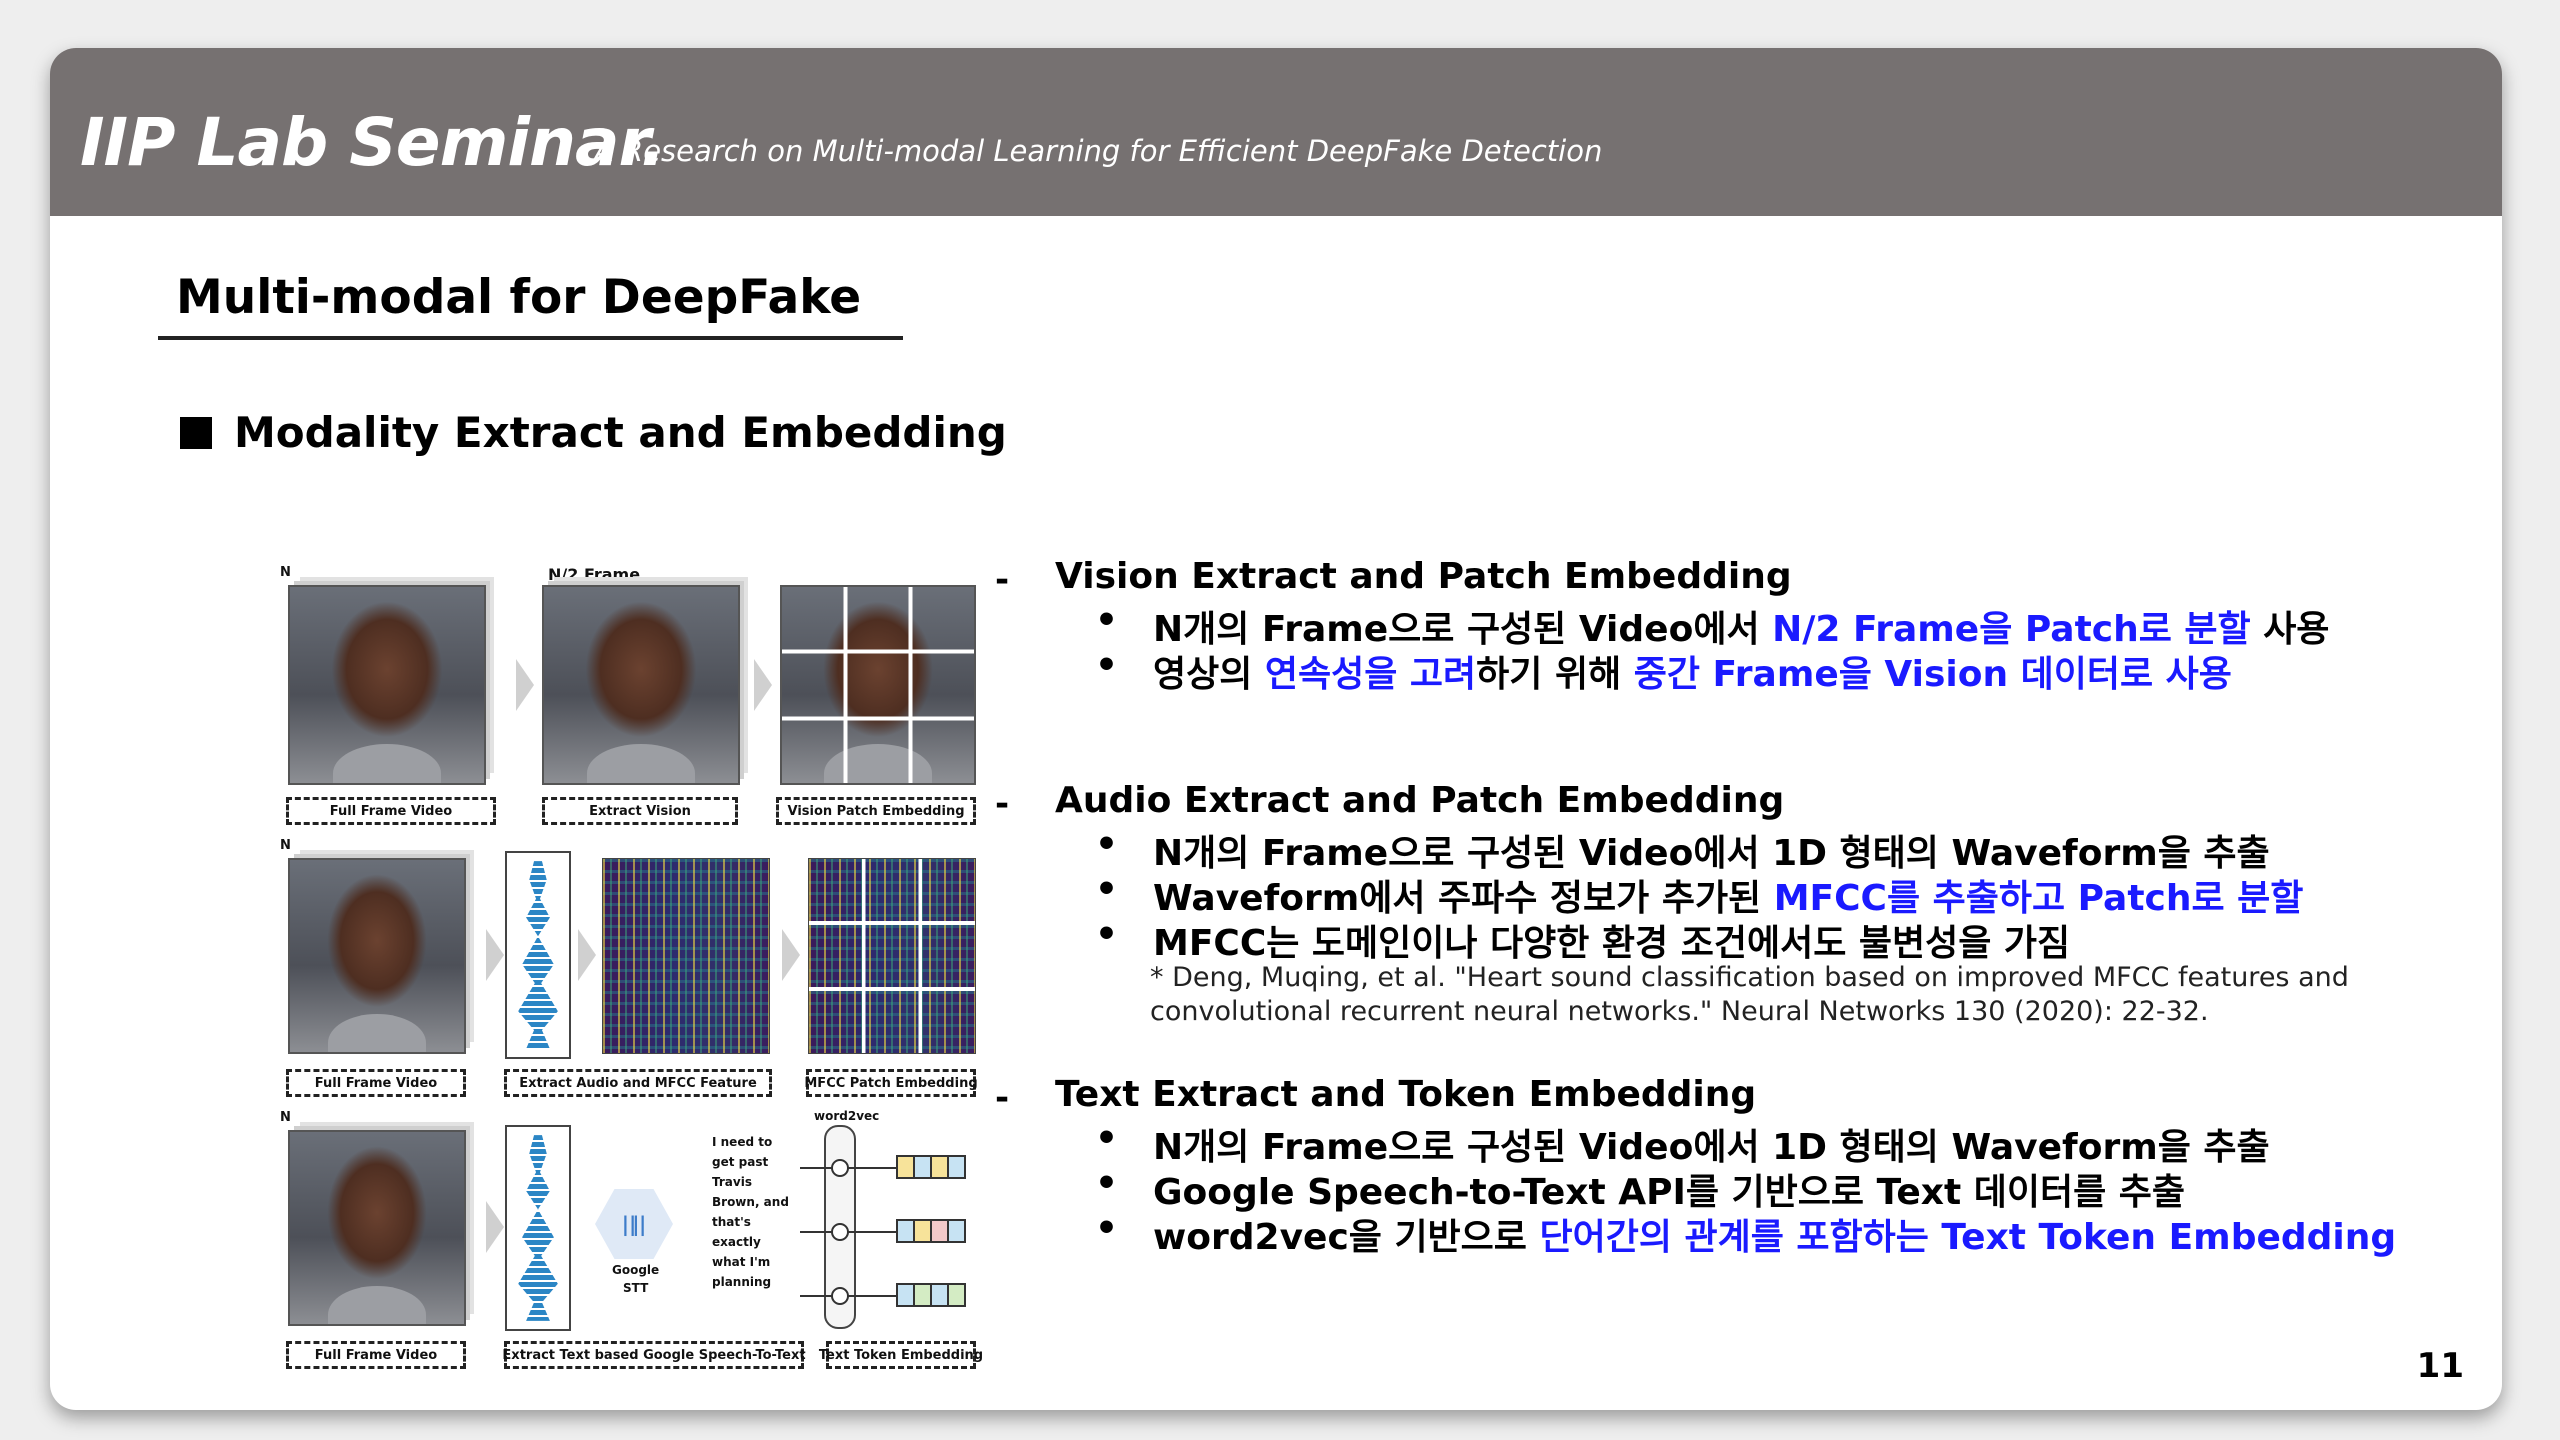 This screenshot has width=2560, height=1440. I want to click on section-title: Multi-modal for DeepFake, so click(519, 297).